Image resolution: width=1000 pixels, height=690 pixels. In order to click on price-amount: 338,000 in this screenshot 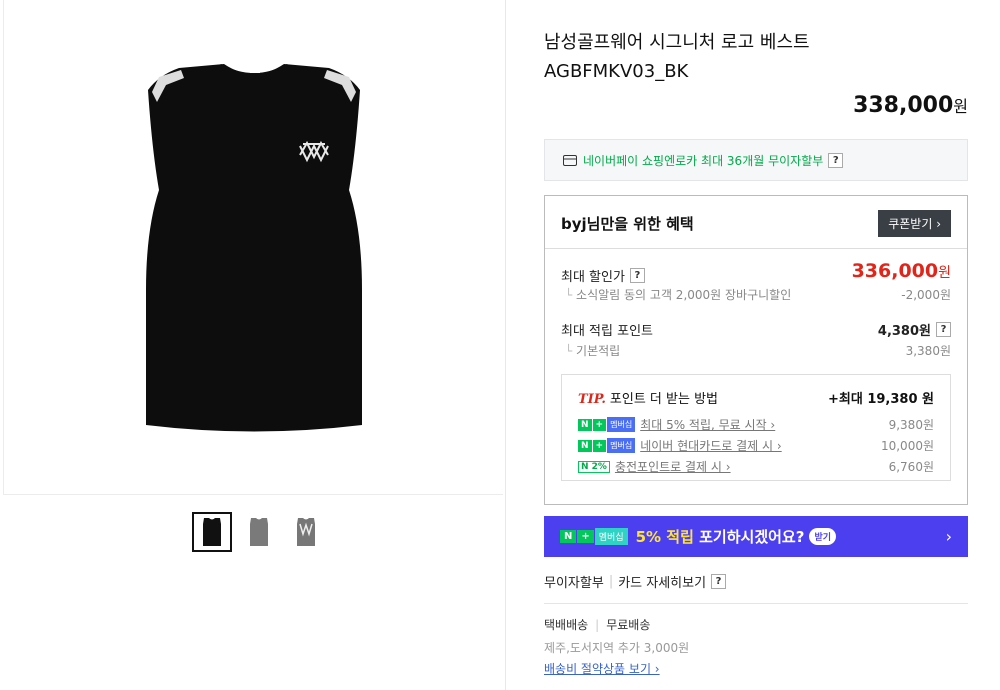, I will do `click(903, 105)`.